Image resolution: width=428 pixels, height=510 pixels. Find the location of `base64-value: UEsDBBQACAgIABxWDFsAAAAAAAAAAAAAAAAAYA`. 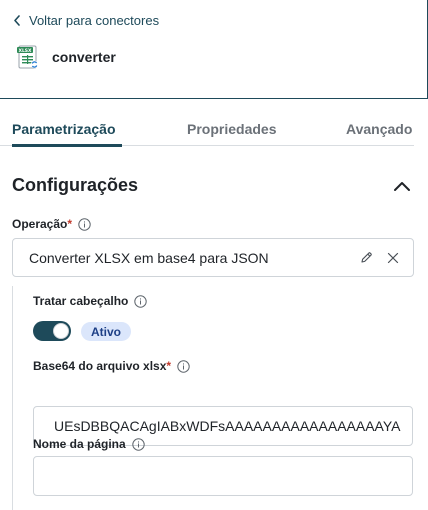

base64-value: UEsDBBQACAgIABxWDFsAAAAAAAAAAAAAAAAAYA is located at coordinates (227, 426).